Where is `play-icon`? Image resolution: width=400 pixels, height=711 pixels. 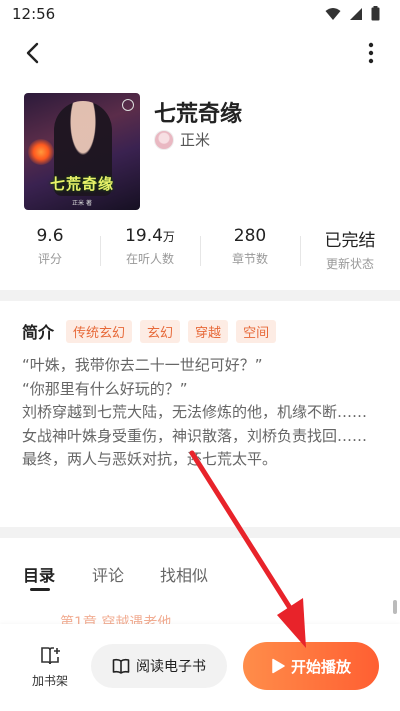 play-icon is located at coordinates (278, 666).